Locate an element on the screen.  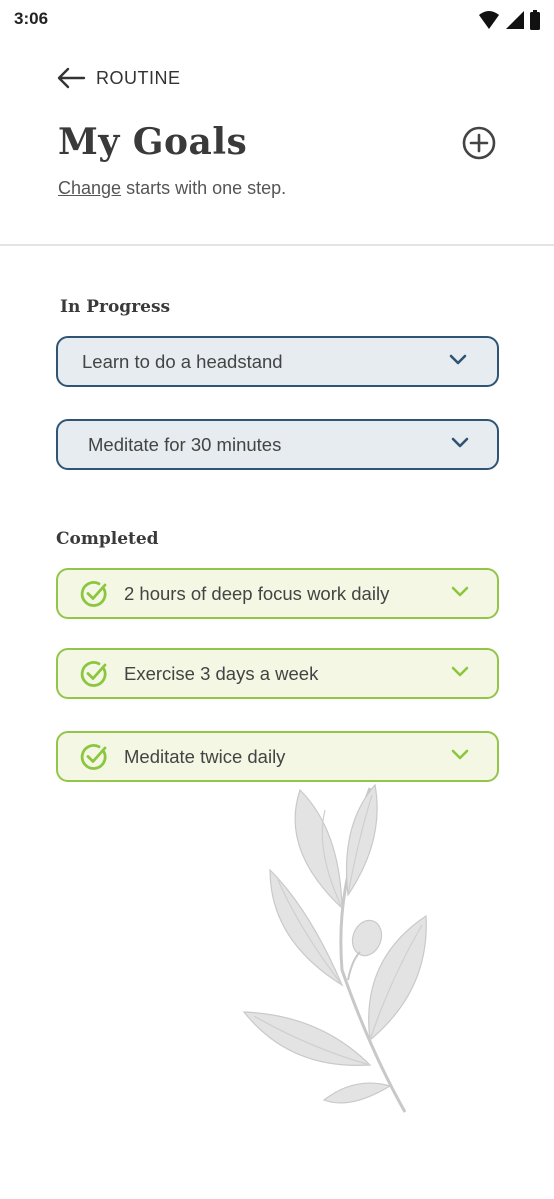
goal-text: Meditate twice daily is located at coordinates (205, 756).